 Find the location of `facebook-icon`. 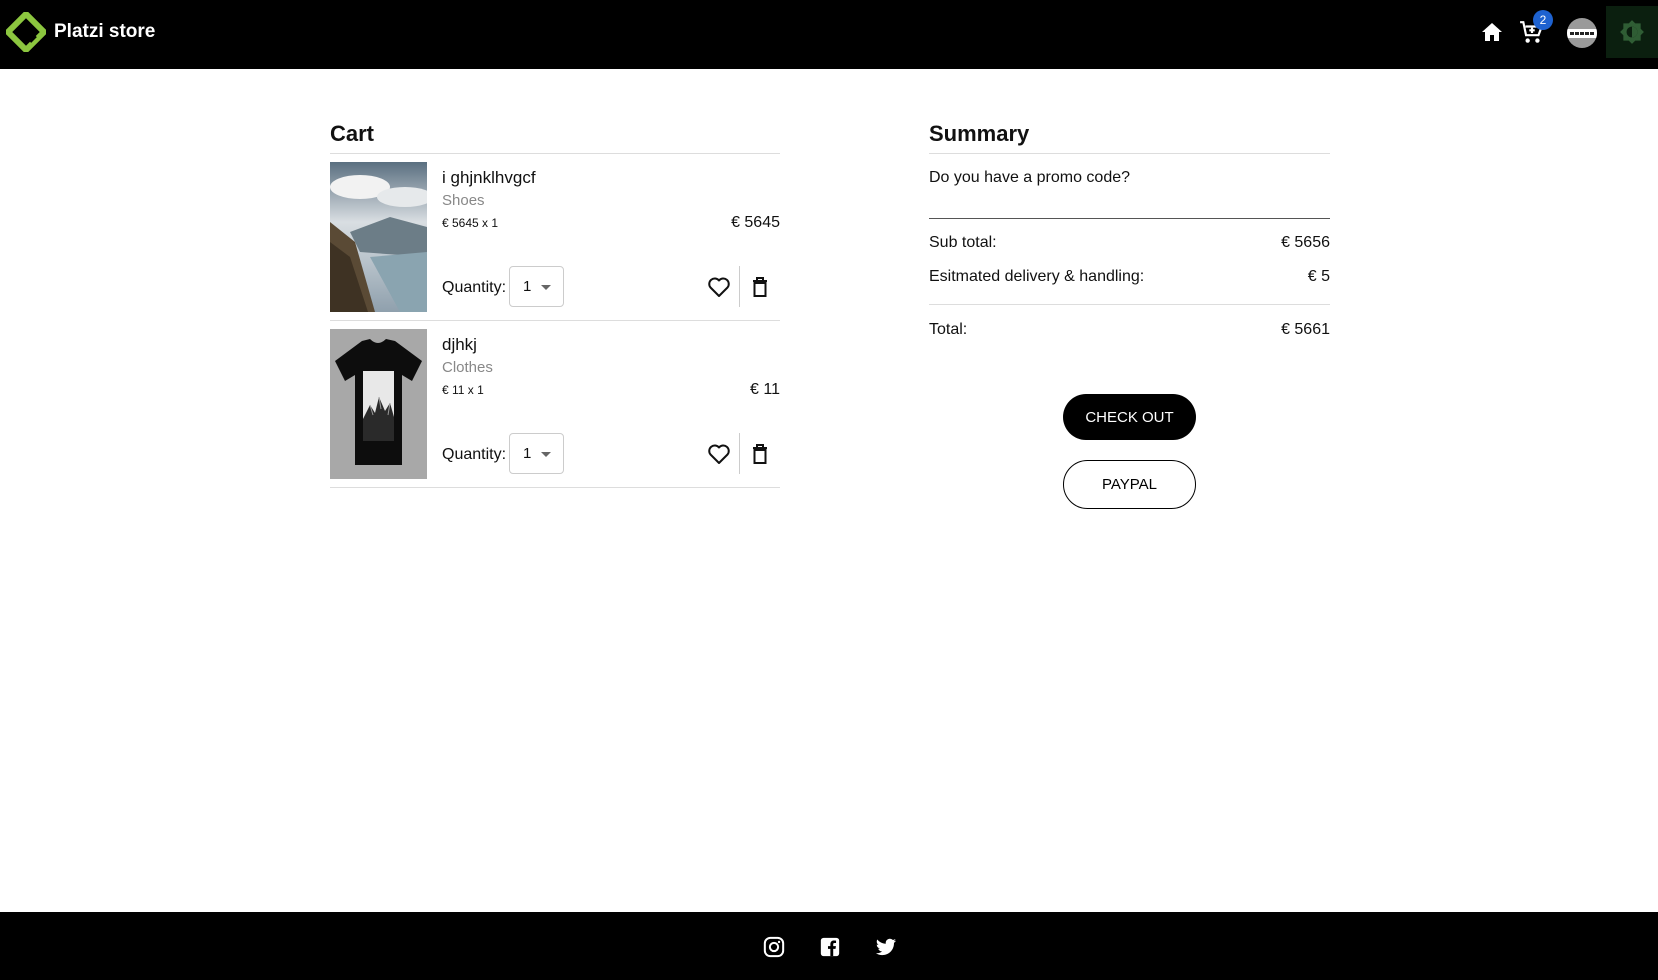

facebook-icon is located at coordinates (830, 947).